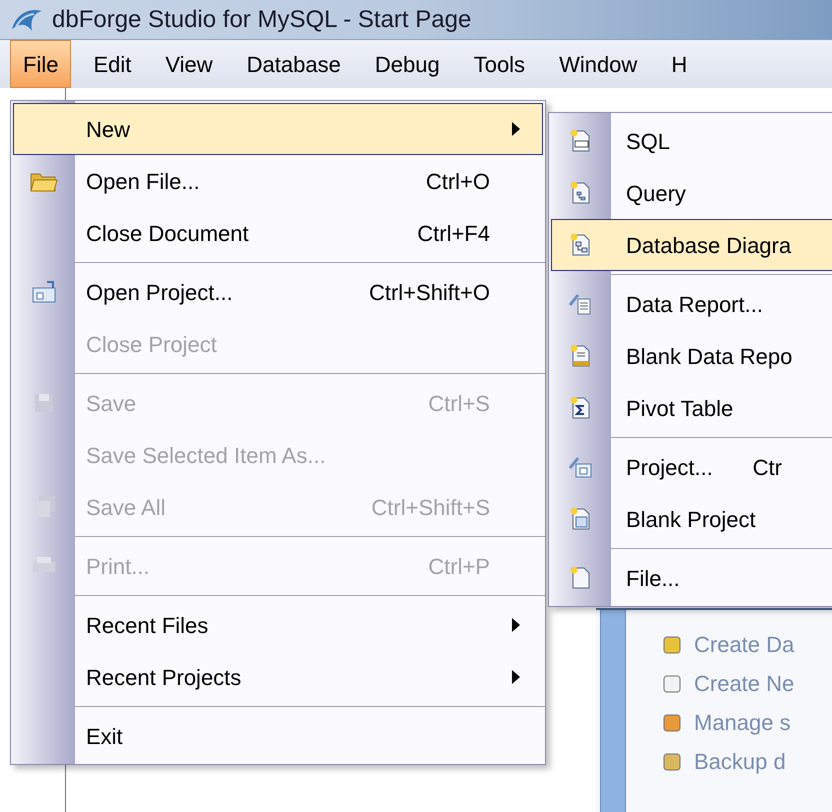 The width and height of the screenshot is (832, 812). I want to click on menu-item: Close Document Ctrl+F4, so click(278, 233).